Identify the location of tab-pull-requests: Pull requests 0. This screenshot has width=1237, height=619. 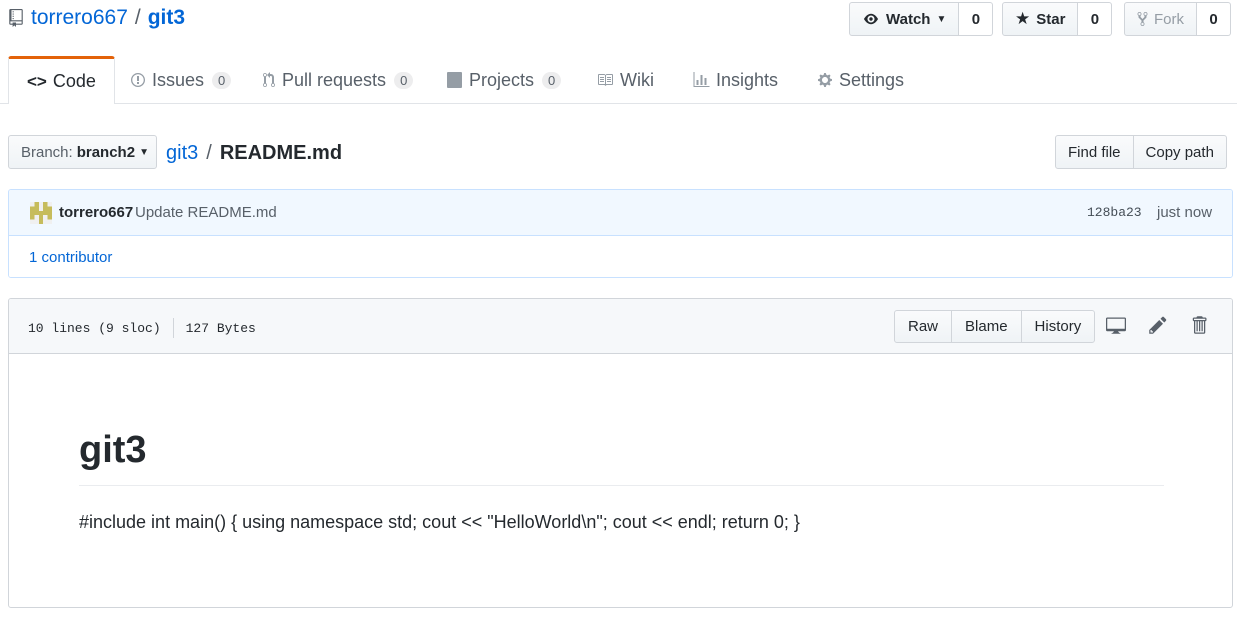
(338, 80).